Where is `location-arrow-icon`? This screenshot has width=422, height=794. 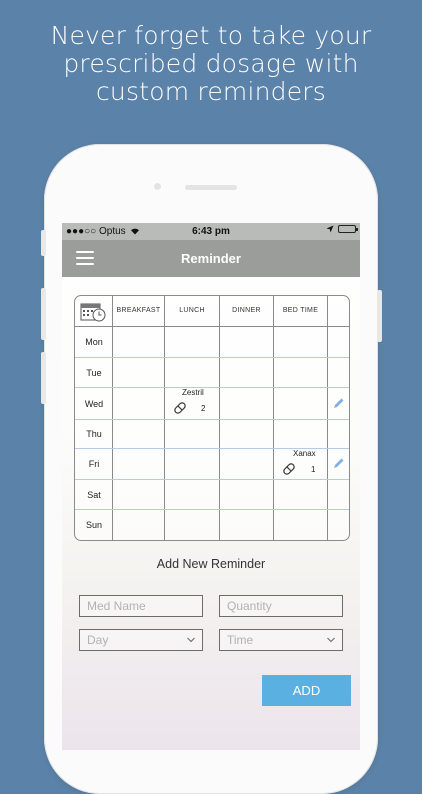
location-arrow-icon is located at coordinates (330, 229).